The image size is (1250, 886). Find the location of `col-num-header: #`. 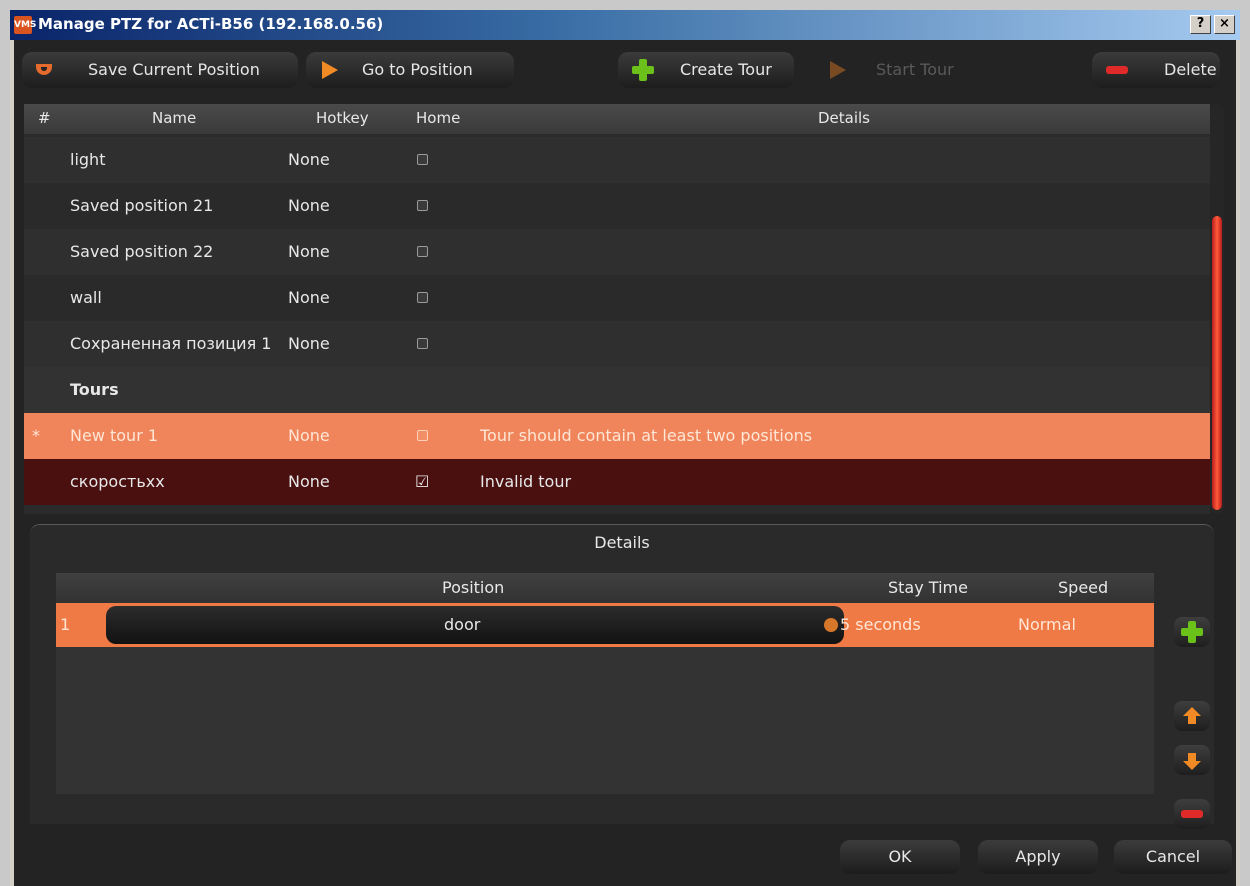

col-num-header: # is located at coordinates (44, 118).